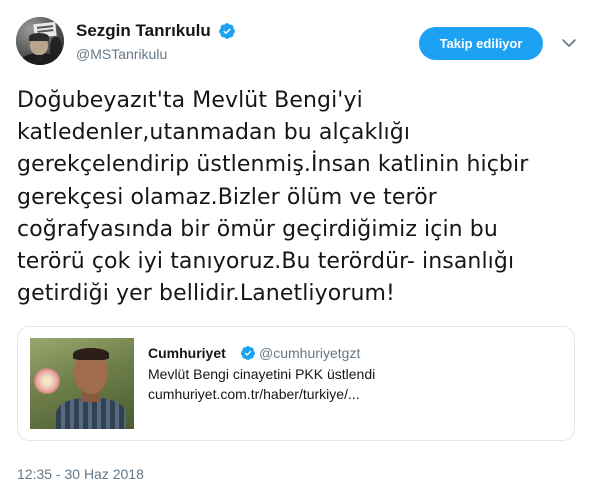  What do you see at coordinates (569, 43) in the screenshot?
I see `chevron-down-icon` at bounding box center [569, 43].